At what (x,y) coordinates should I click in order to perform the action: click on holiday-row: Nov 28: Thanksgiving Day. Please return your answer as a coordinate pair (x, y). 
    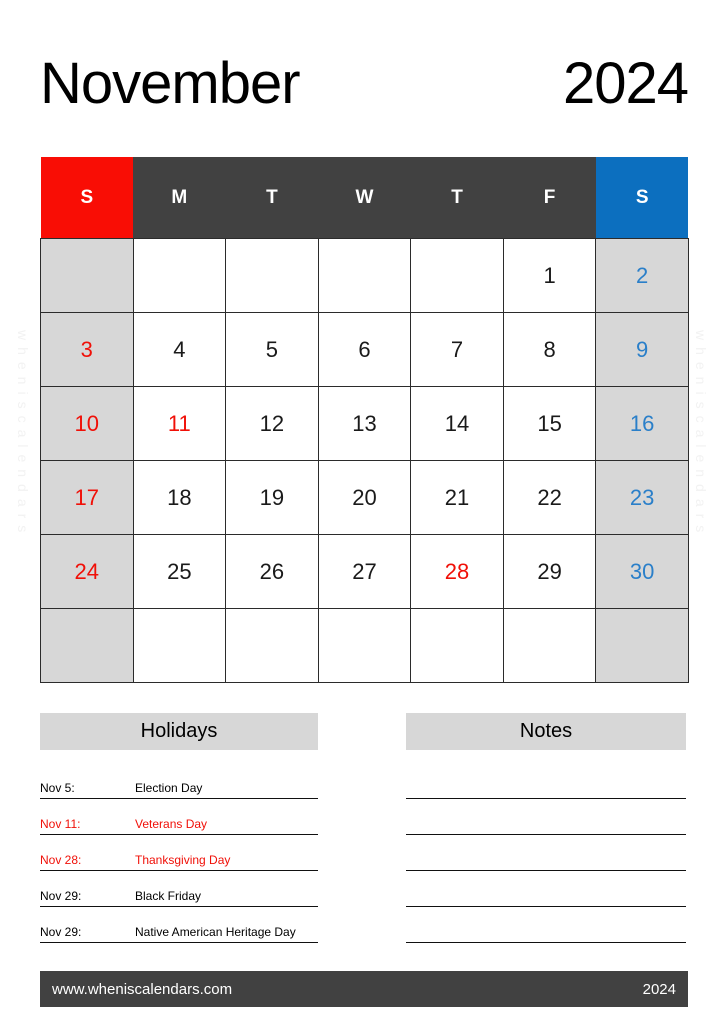
    Looking at the image, I should click on (179, 853).